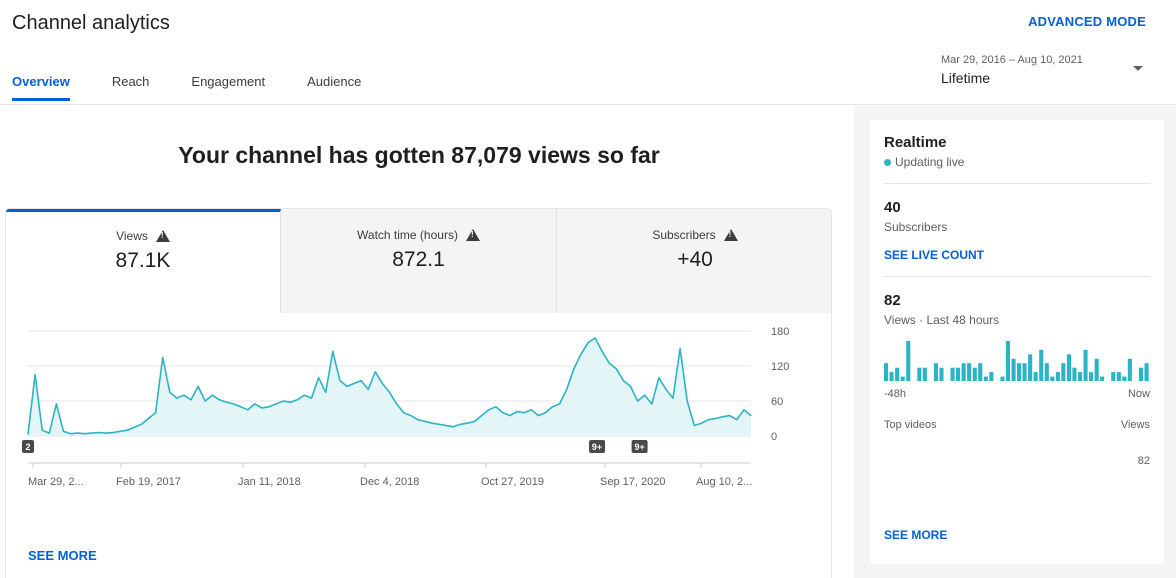 This screenshot has width=1176, height=578. I want to click on see-live-count-button: SEE LIVE COUNT, so click(1017, 255).